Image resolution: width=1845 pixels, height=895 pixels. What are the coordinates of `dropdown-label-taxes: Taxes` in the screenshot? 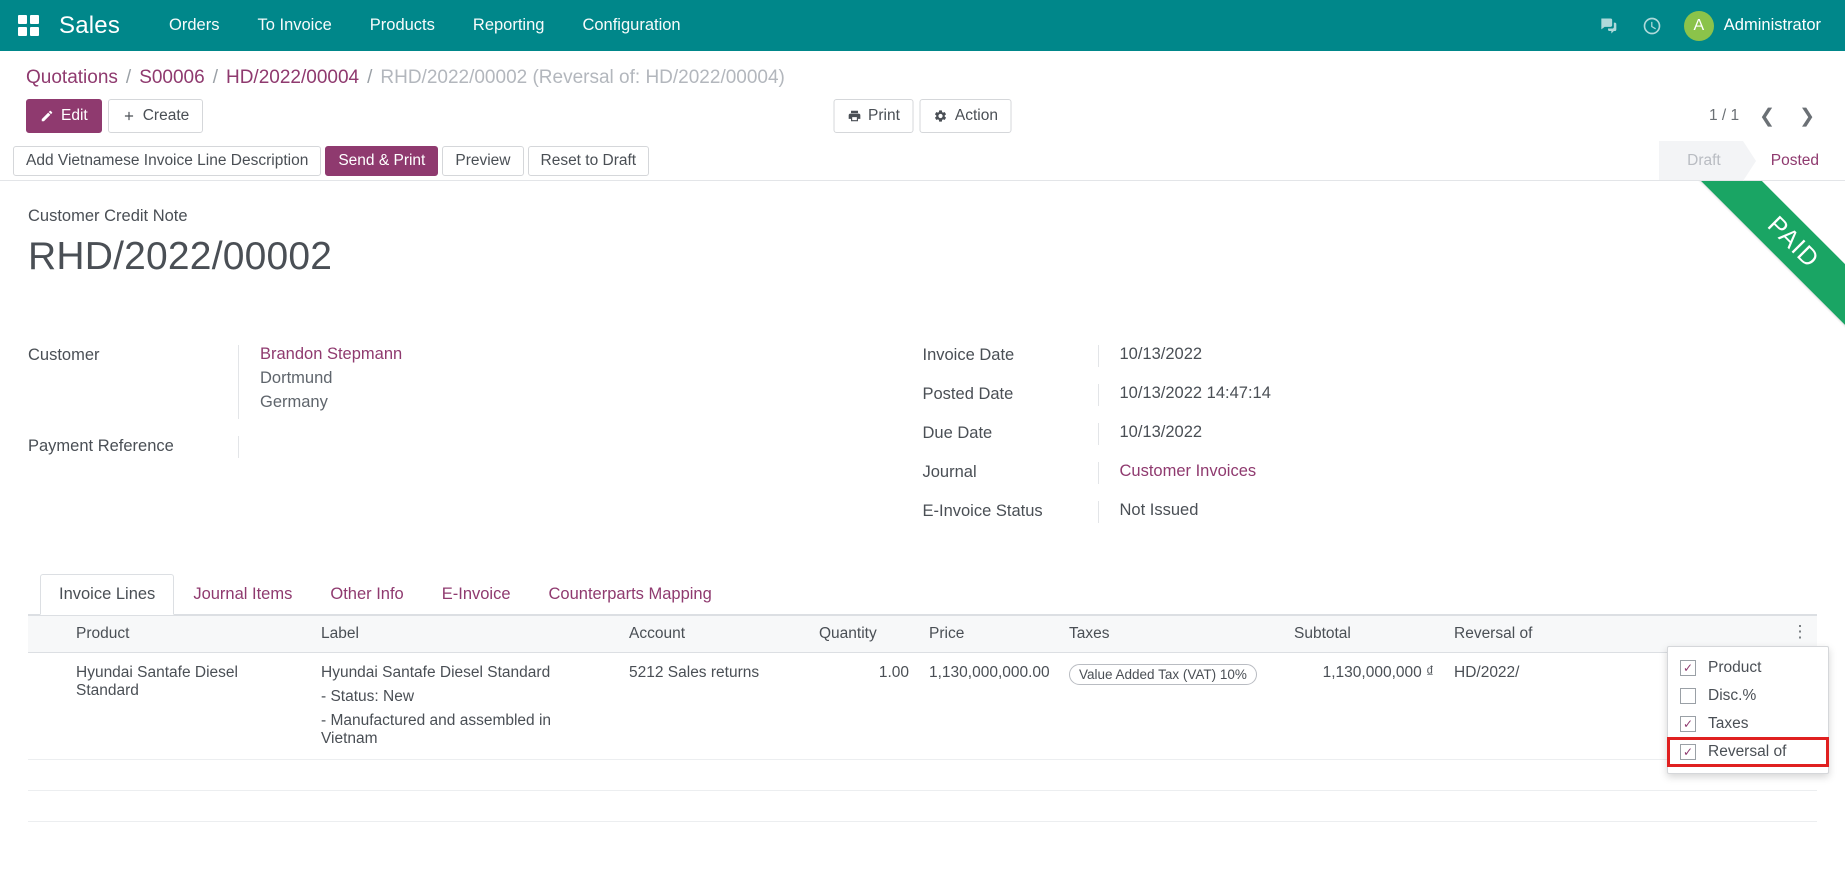 It's located at (1728, 724).